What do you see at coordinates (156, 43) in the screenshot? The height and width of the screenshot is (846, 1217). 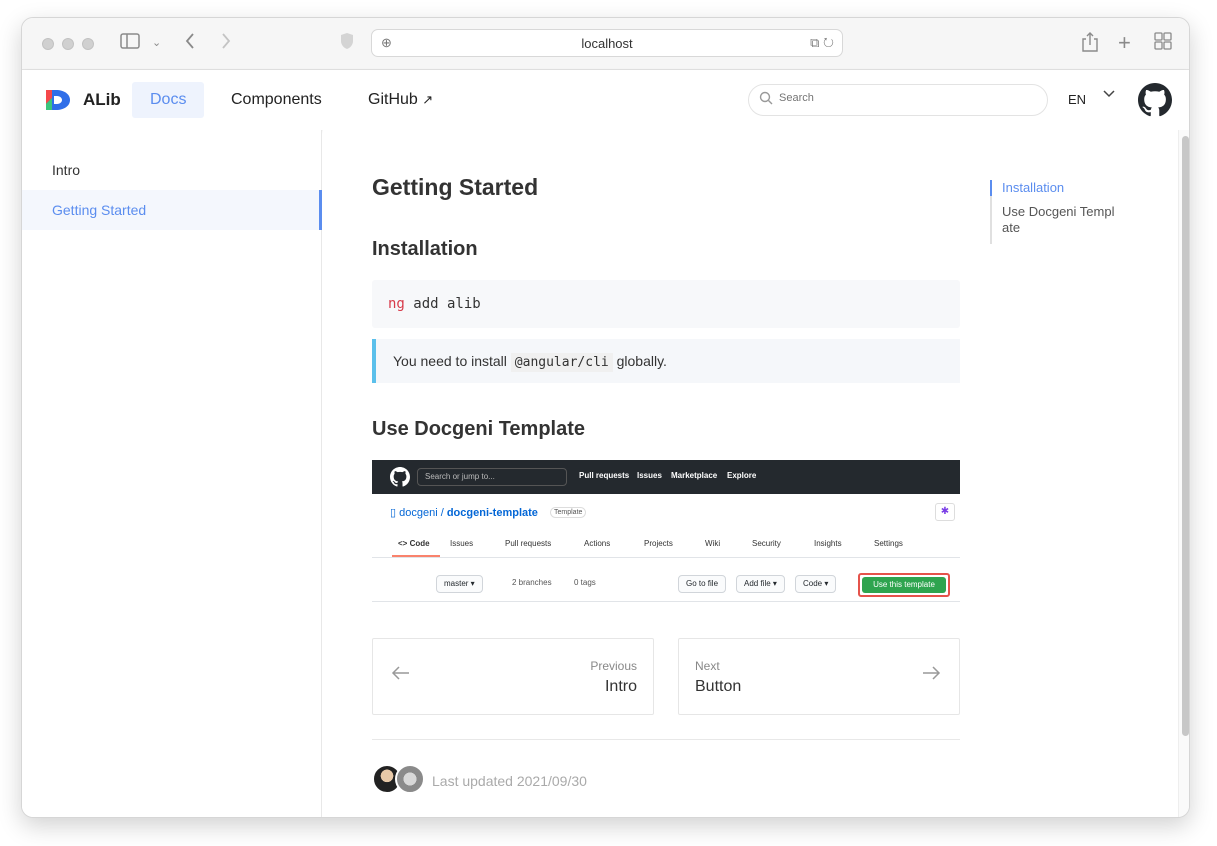 I see `chevron-down-icon: ⌄` at bounding box center [156, 43].